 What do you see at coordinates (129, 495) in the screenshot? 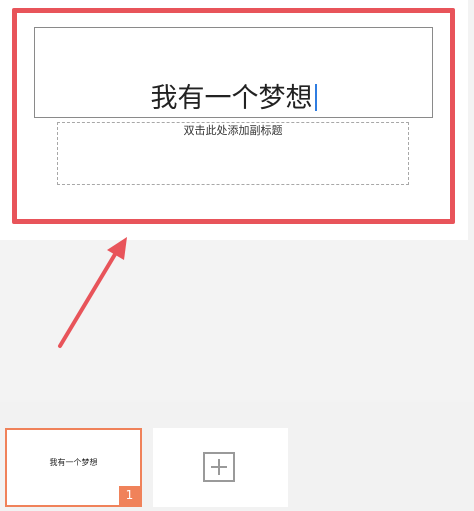
I see `slide-number-badge: 1` at bounding box center [129, 495].